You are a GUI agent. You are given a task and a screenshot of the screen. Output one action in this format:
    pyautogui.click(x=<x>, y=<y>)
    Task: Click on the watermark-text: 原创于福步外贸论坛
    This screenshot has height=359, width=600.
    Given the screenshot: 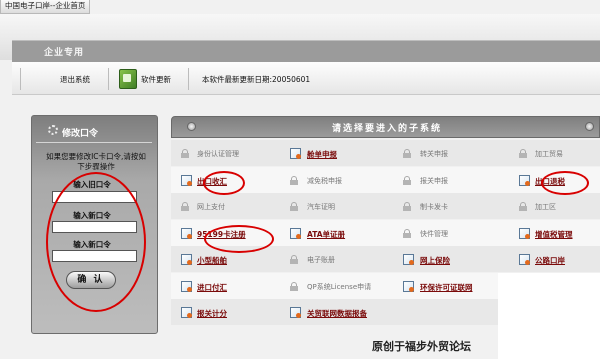 What is the action you would take?
    pyautogui.click(x=421, y=346)
    